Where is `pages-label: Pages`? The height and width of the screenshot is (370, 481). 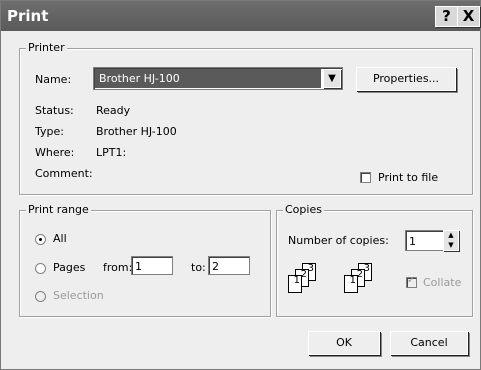
pages-label: Pages is located at coordinates (69, 267).